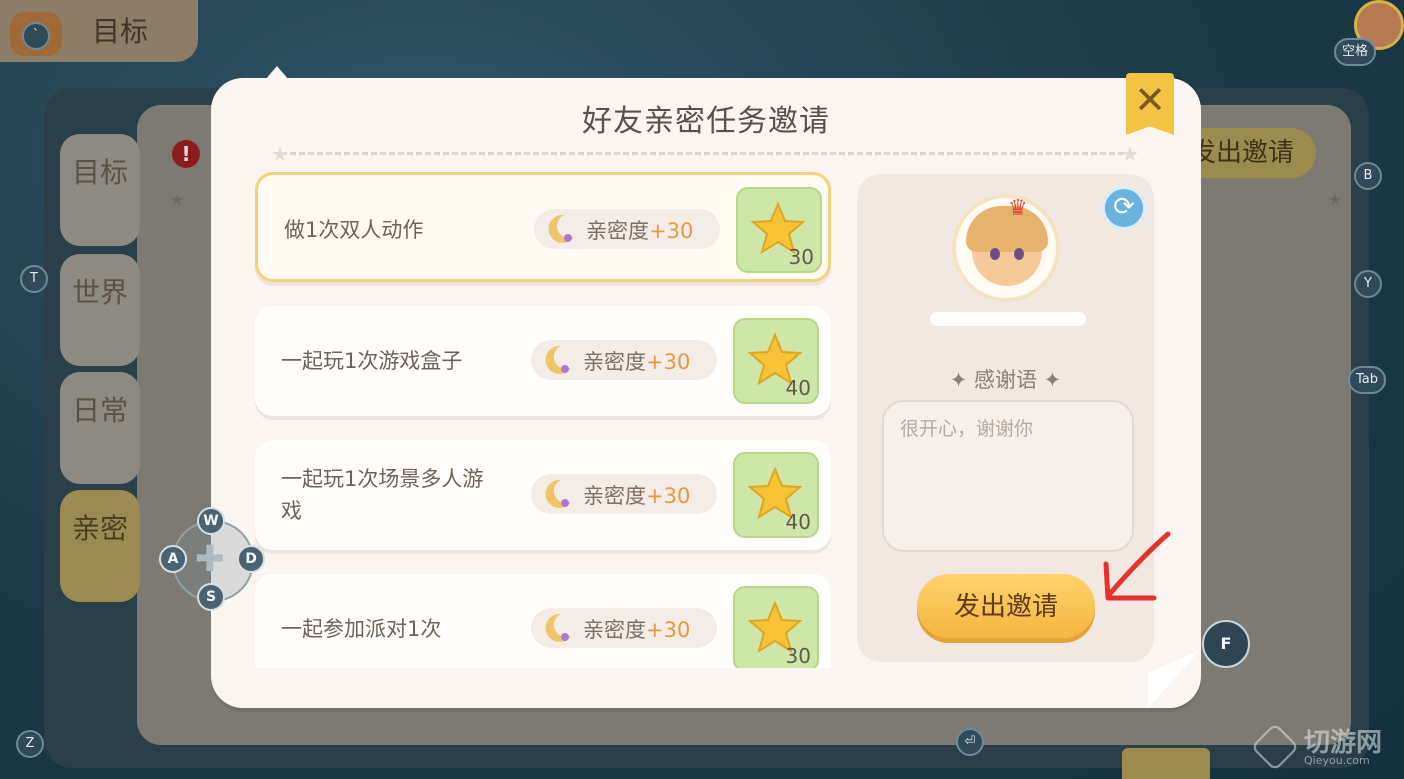  What do you see at coordinates (1150, 100) in the screenshot?
I see `close-icon: ✕` at bounding box center [1150, 100].